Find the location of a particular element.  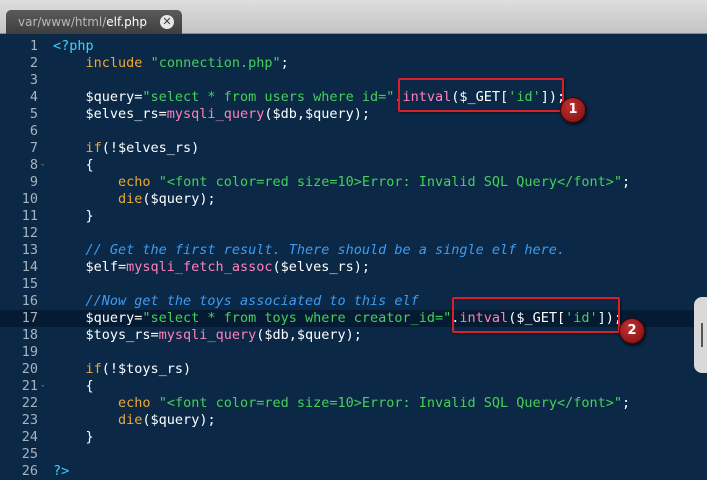

code-line: 15 is located at coordinates (353, 284).